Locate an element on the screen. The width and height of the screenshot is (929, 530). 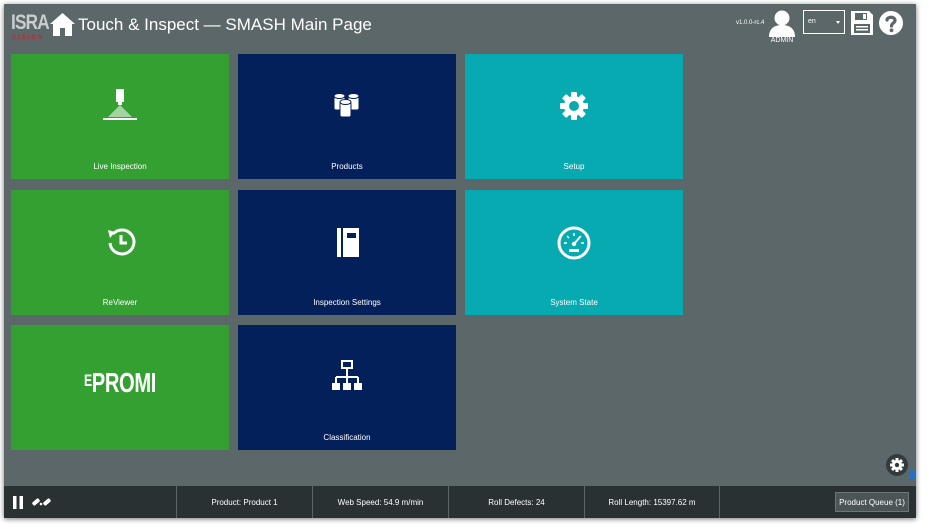
hierarchy-icon is located at coordinates (347, 377).